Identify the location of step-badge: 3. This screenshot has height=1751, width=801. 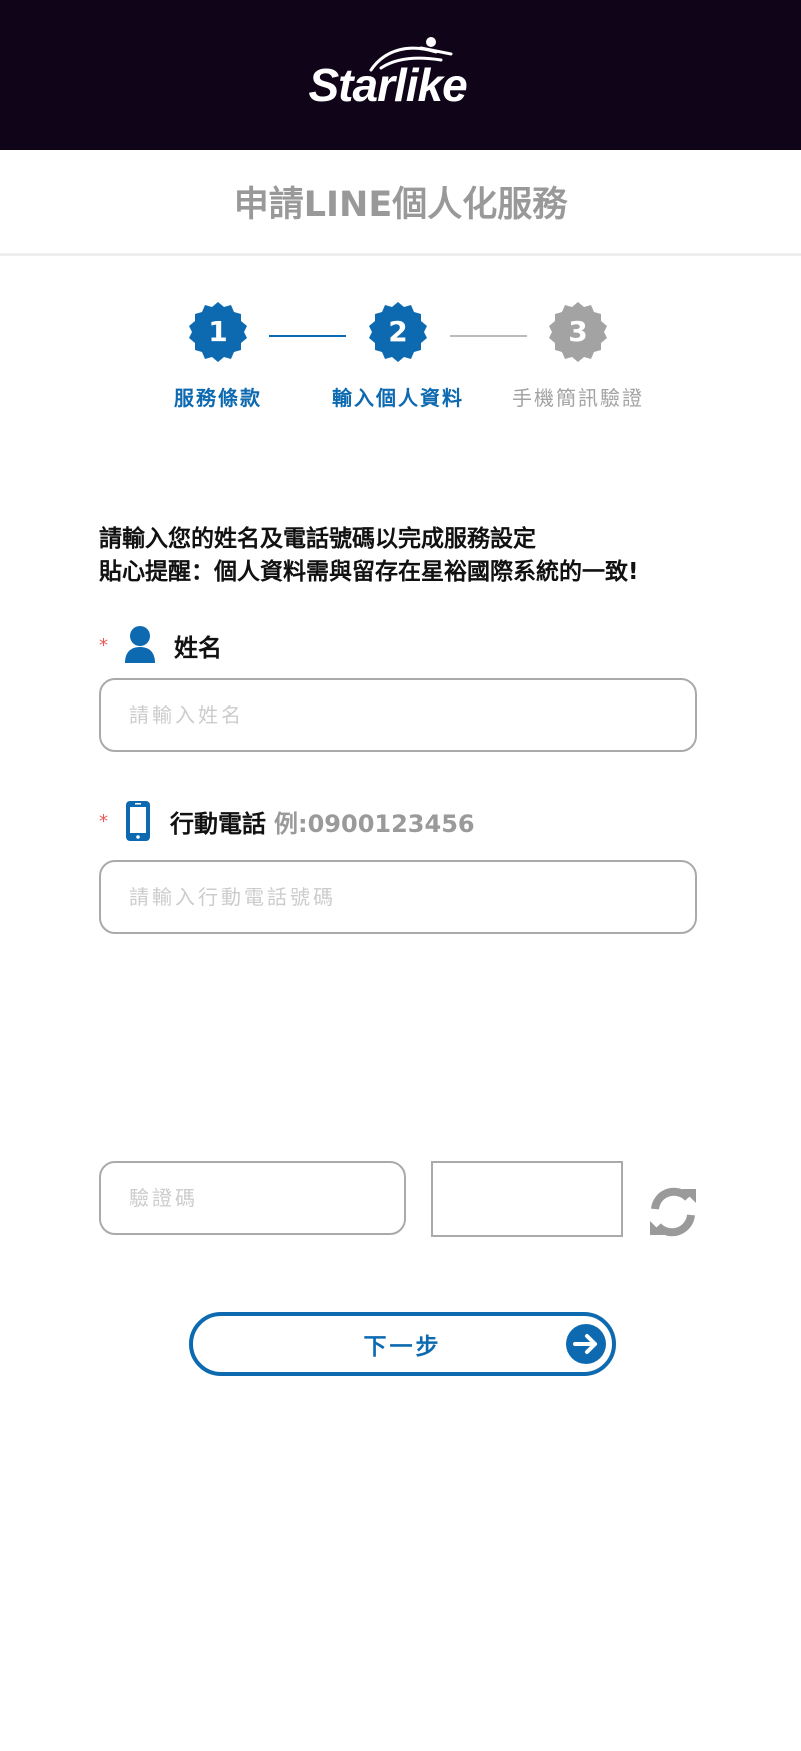
(578, 332).